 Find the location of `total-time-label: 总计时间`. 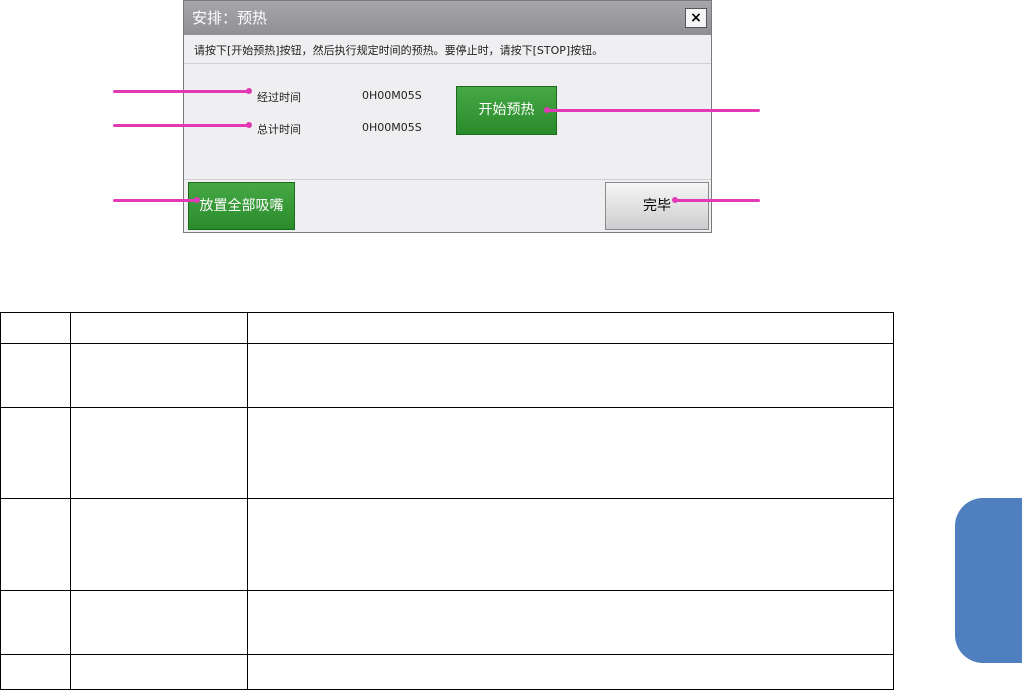

total-time-label: 总计时间 is located at coordinates (279, 129).